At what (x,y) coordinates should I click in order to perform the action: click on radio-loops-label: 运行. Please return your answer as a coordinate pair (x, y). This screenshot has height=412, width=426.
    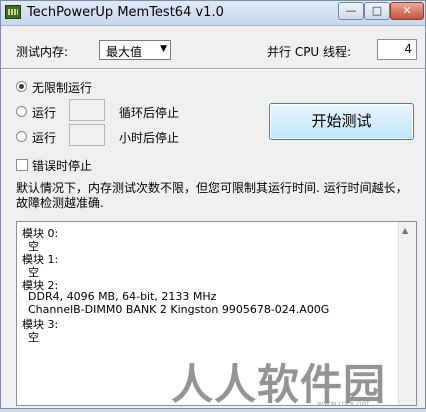
    Looking at the image, I should click on (44, 112).